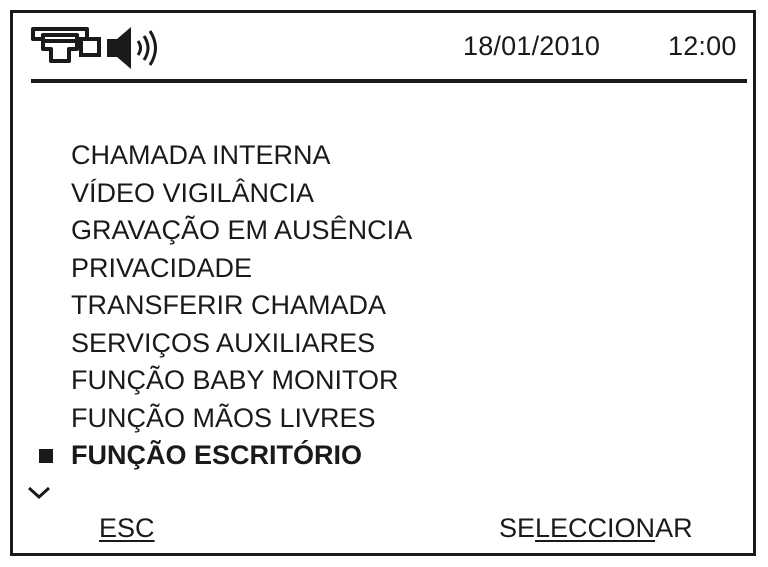 The image size is (768, 567). What do you see at coordinates (132, 48) in the screenshot?
I see `speaker-volume-icon` at bounding box center [132, 48].